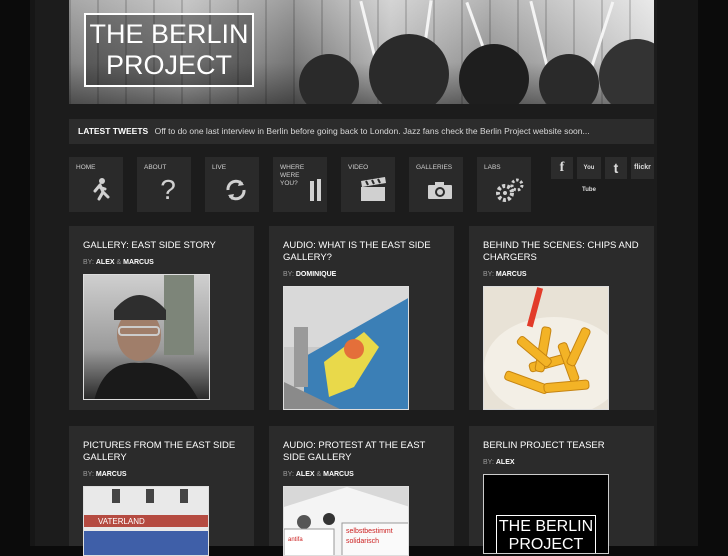  What do you see at coordinates (369, 531) in the screenshot?
I see `banner-text-1: selbstbestimmt` at bounding box center [369, 531].